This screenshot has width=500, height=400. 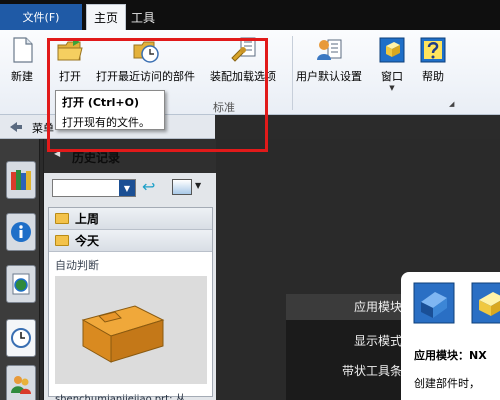 I want to click on window-label: 窗口, so click(x=392, y=76).